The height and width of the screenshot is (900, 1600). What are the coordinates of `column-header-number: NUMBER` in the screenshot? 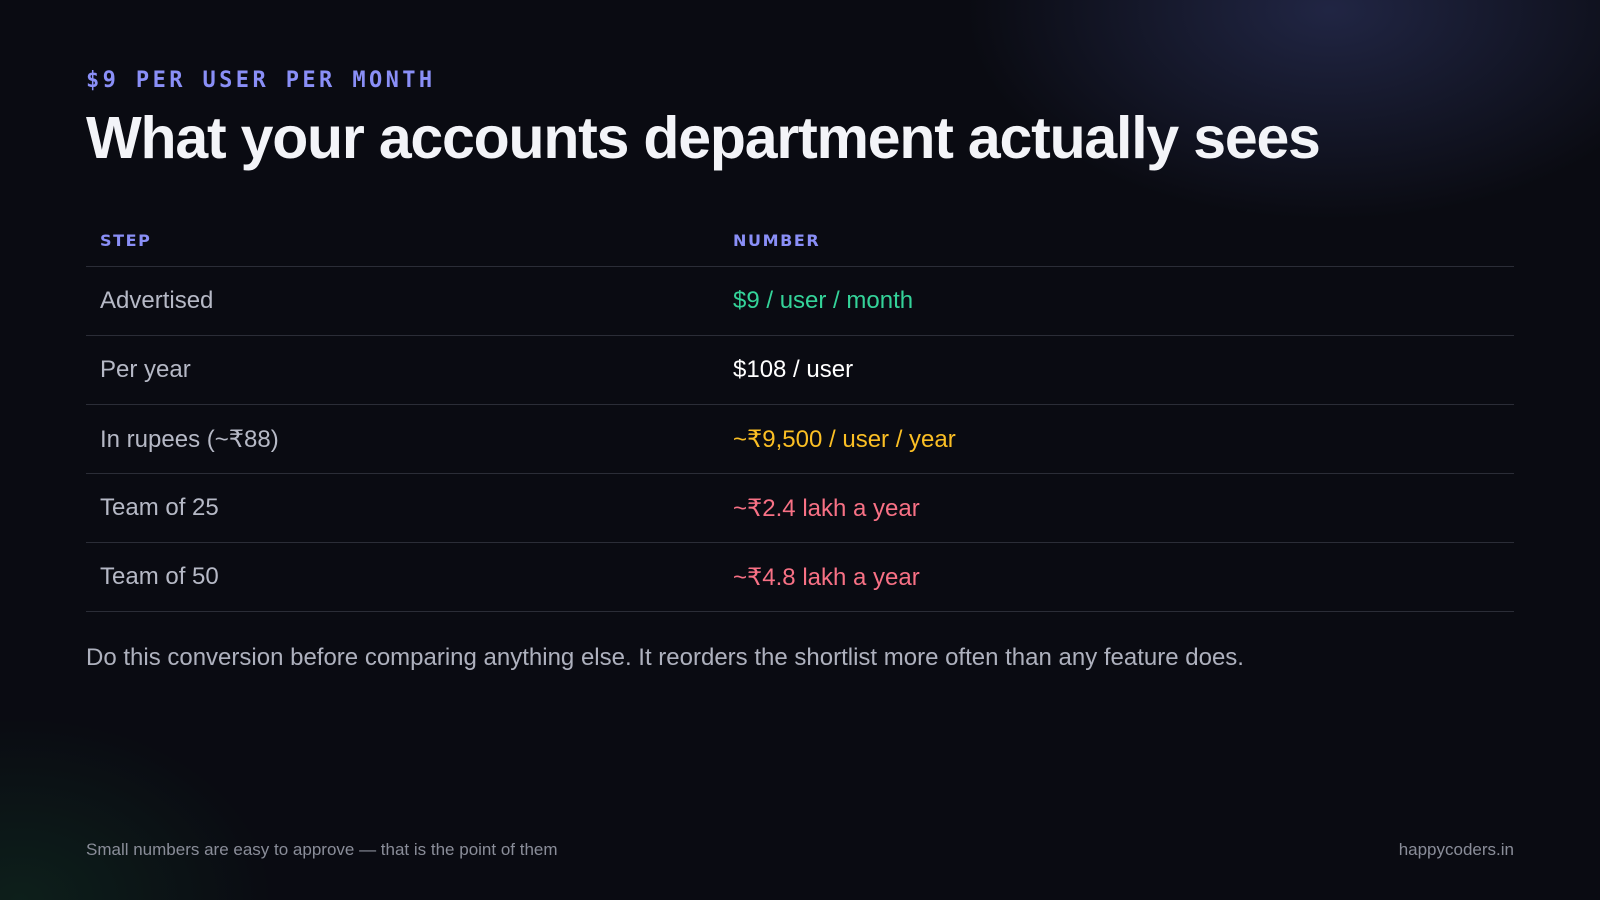 It's located at (777, 240).